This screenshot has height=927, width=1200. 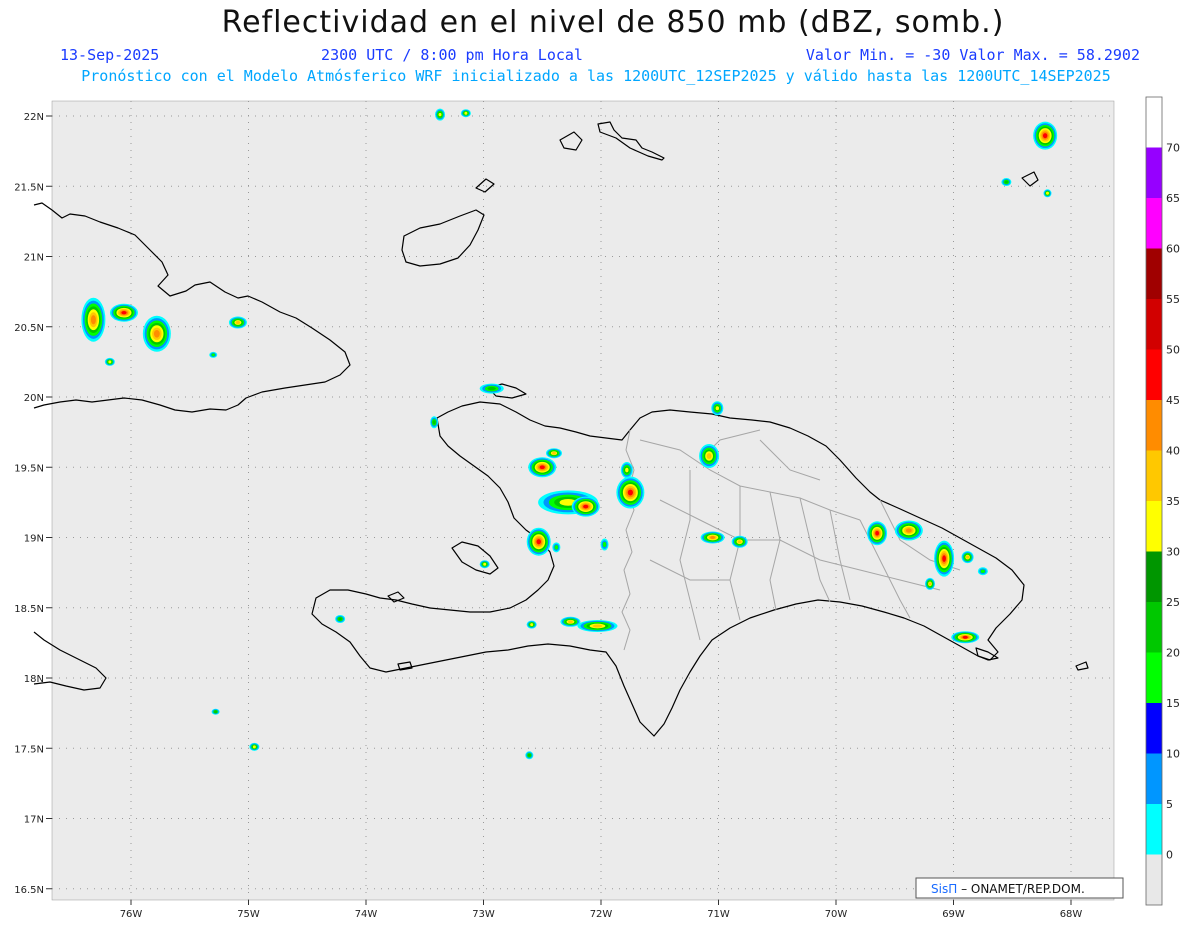 I want to click on dbz-color-legend: 0 5 10 15 20 25 30 35 40 45 50 55 60 65 70, so click(x=1162, y=501).